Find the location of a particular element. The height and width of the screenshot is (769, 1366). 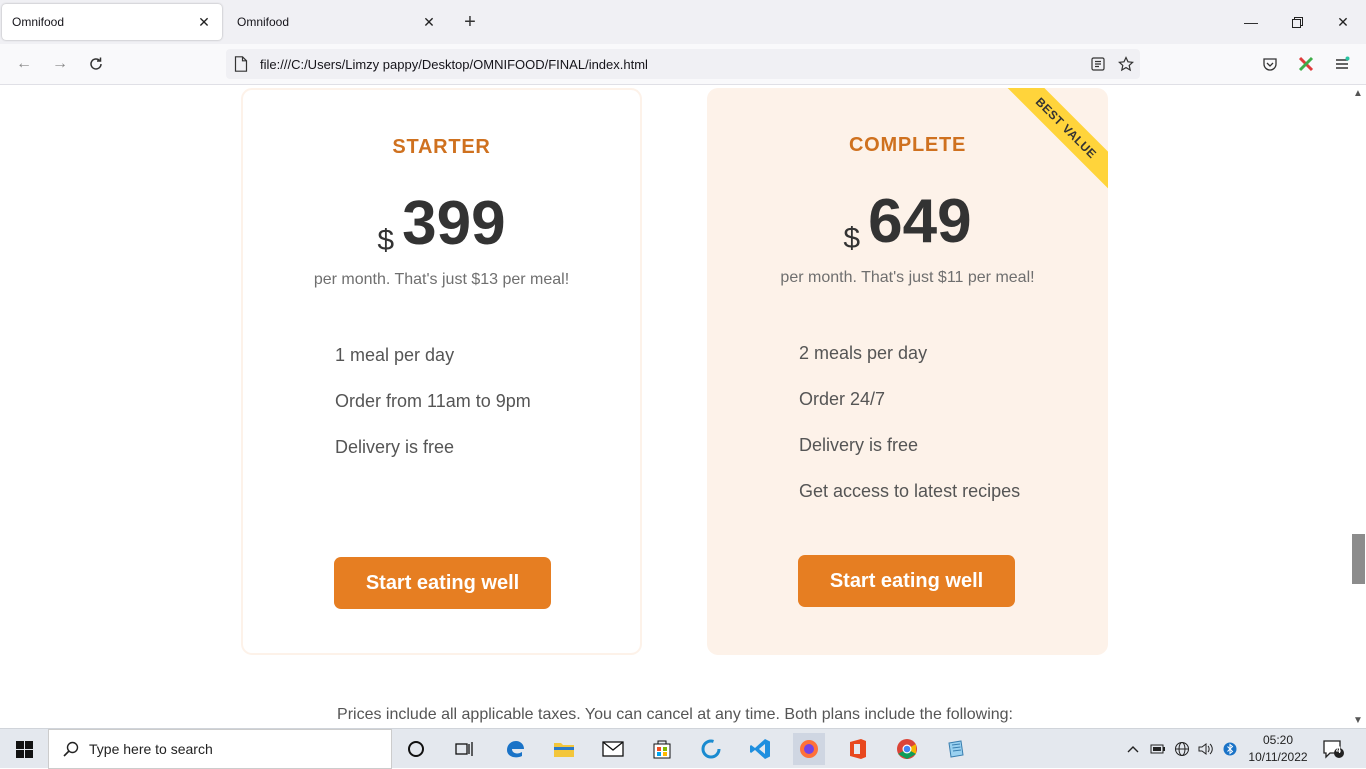

vertical-scrollbar: ▲ ▼ is located at coordinates (1358, 407).